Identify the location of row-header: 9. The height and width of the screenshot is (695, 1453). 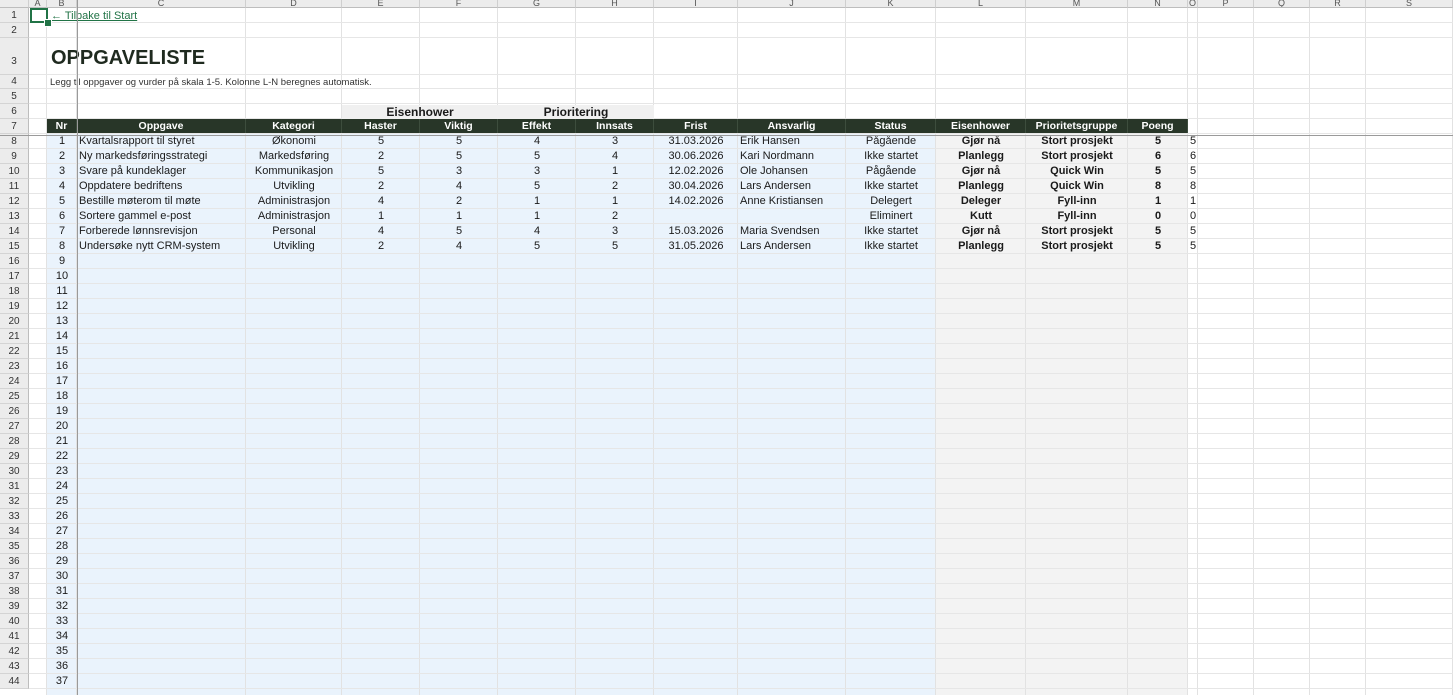
(14, 156).